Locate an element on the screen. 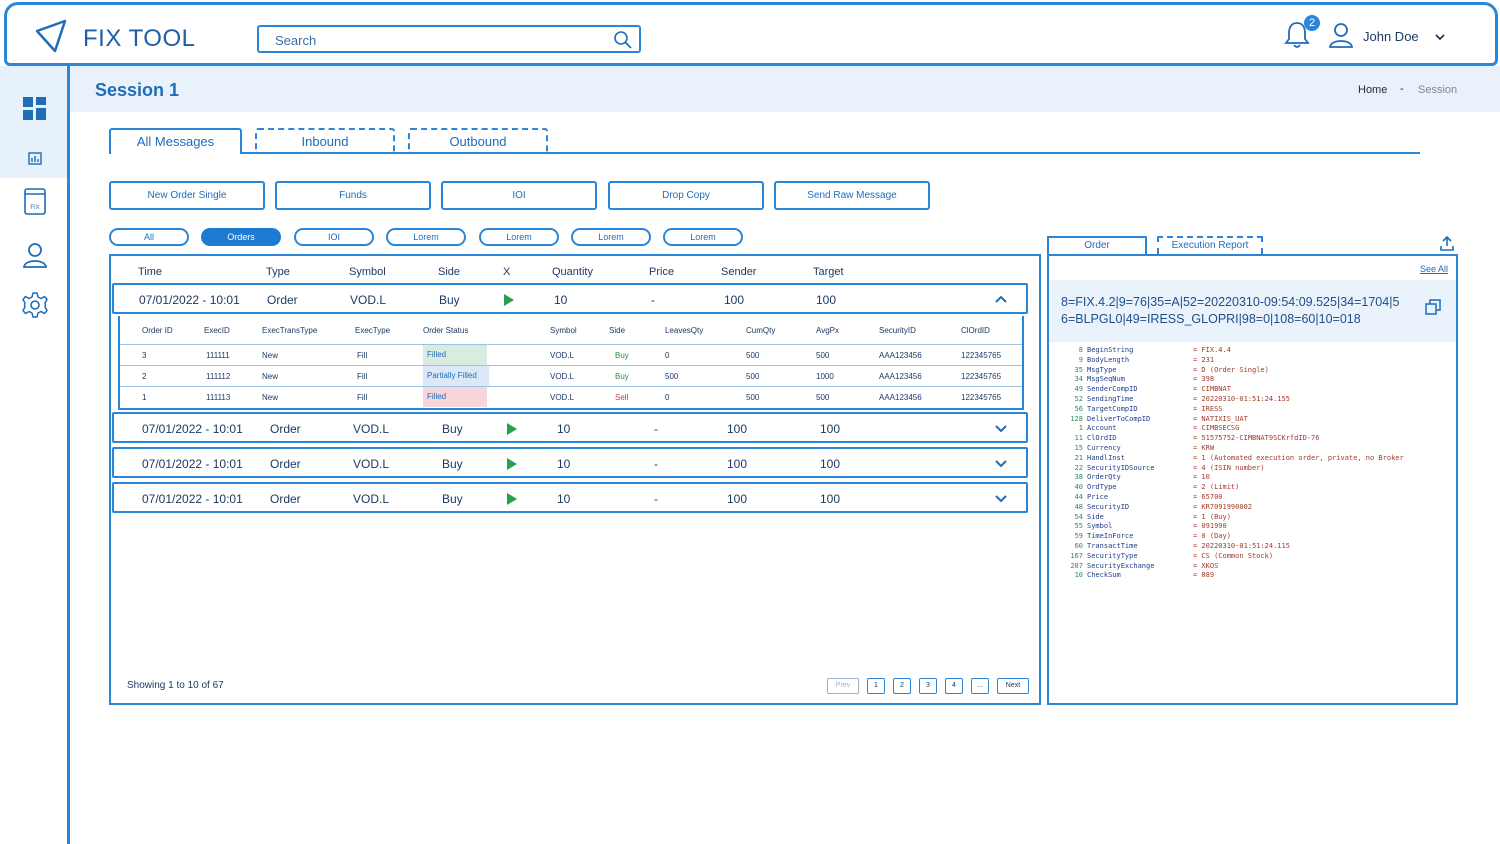  tab-inbound: Inbound is located at coordinates (325, 141).